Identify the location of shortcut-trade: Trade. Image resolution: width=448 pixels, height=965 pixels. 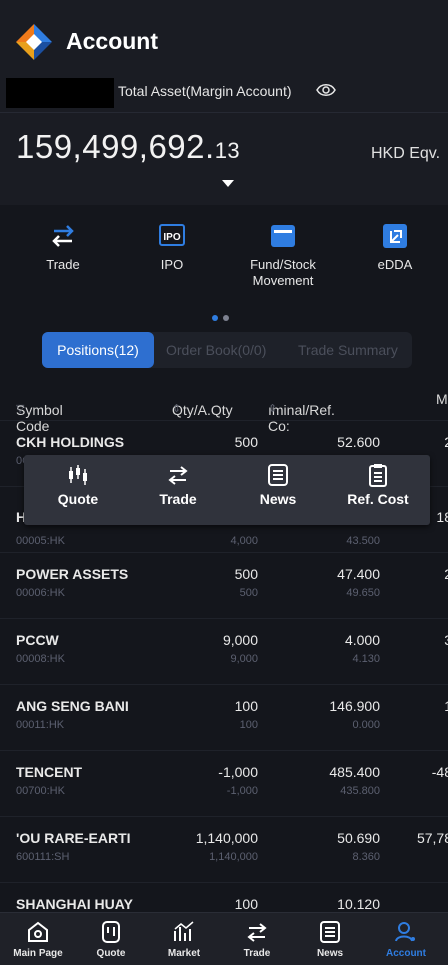
(63, 247).